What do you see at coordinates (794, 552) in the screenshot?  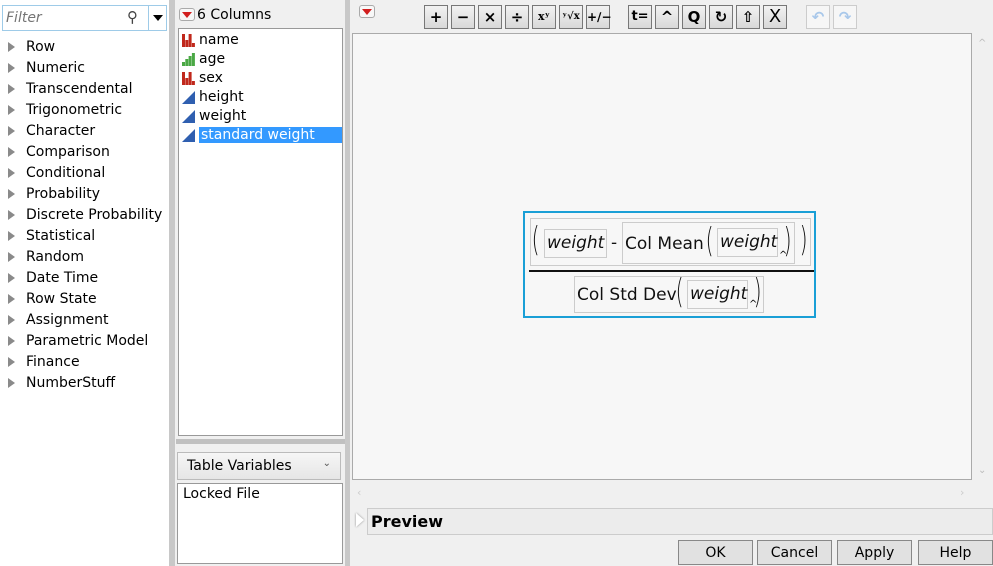 I see `cancel-button: Cancel` at bounding box center [794, 552].